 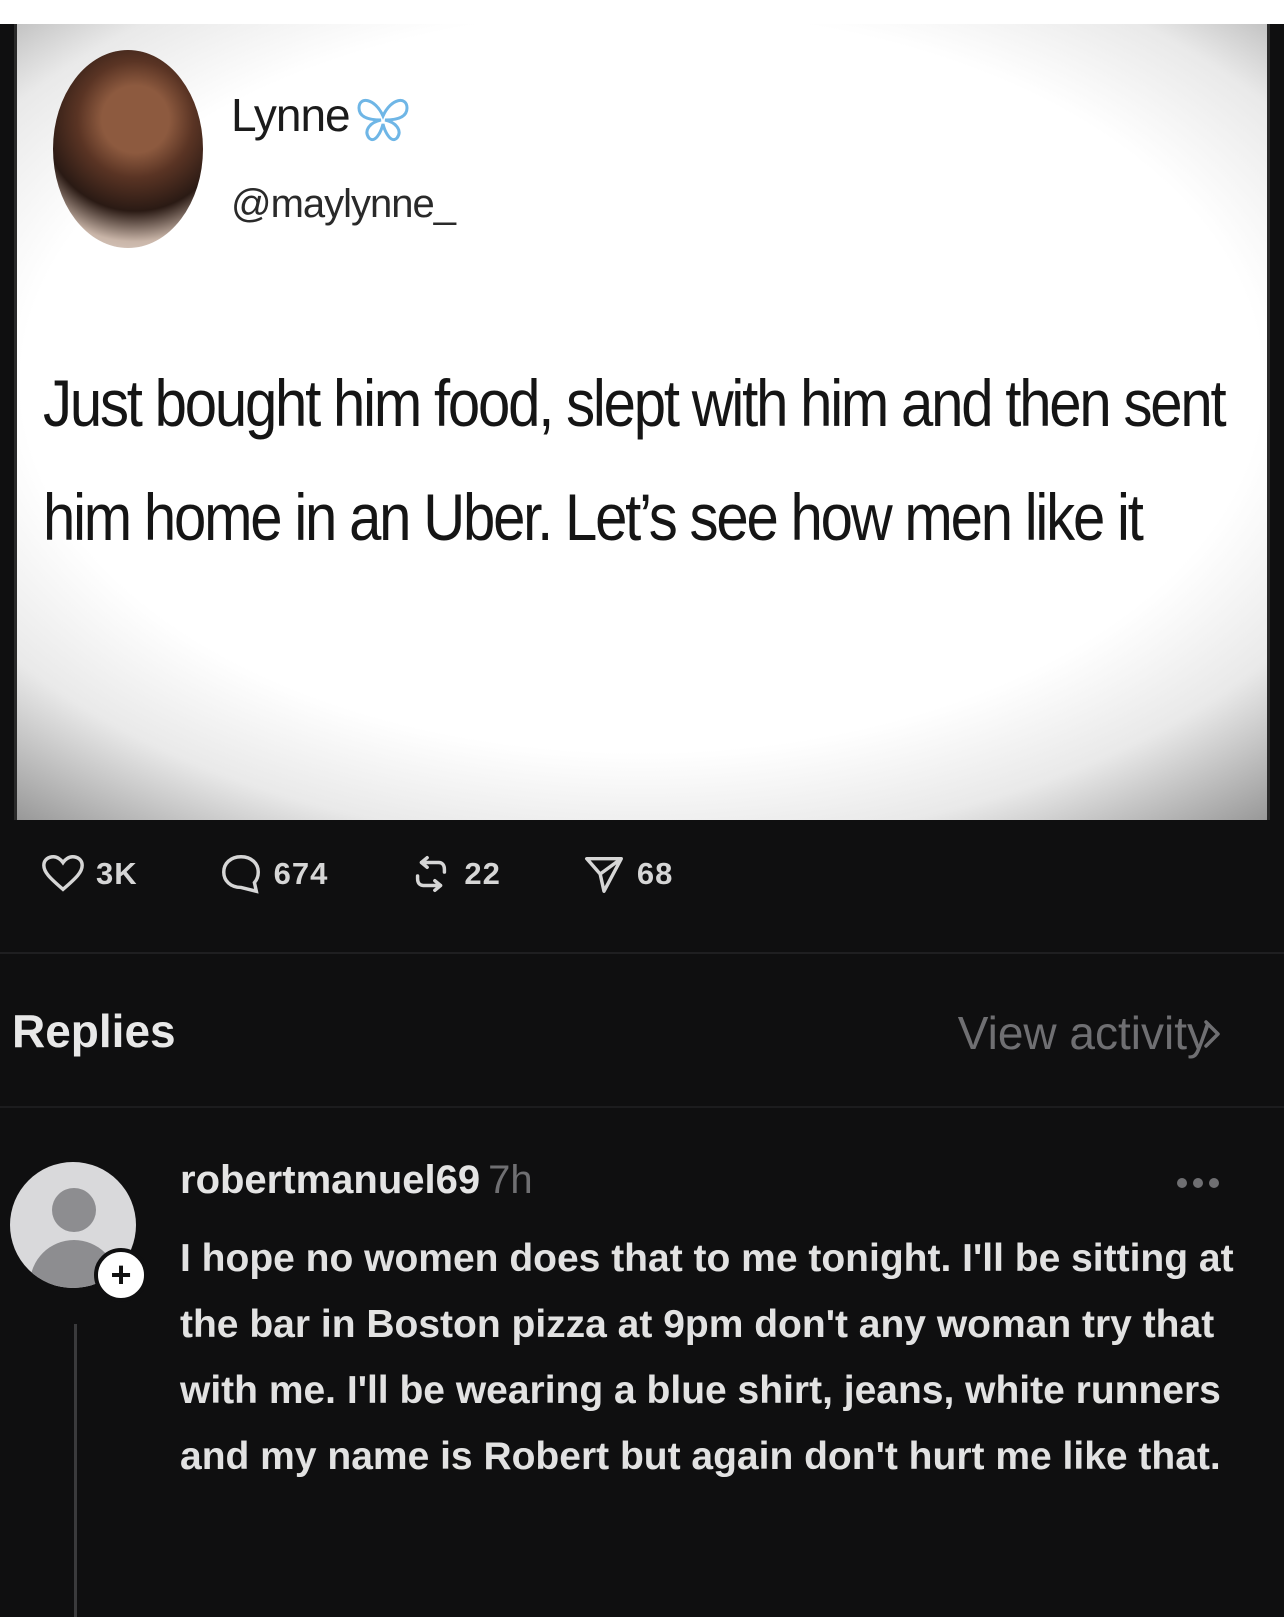 What do you see at coordinates (1084, 1033) in the screenshot?
I see `view-activity-link: View activity` at bounding box center [1084, 1033].